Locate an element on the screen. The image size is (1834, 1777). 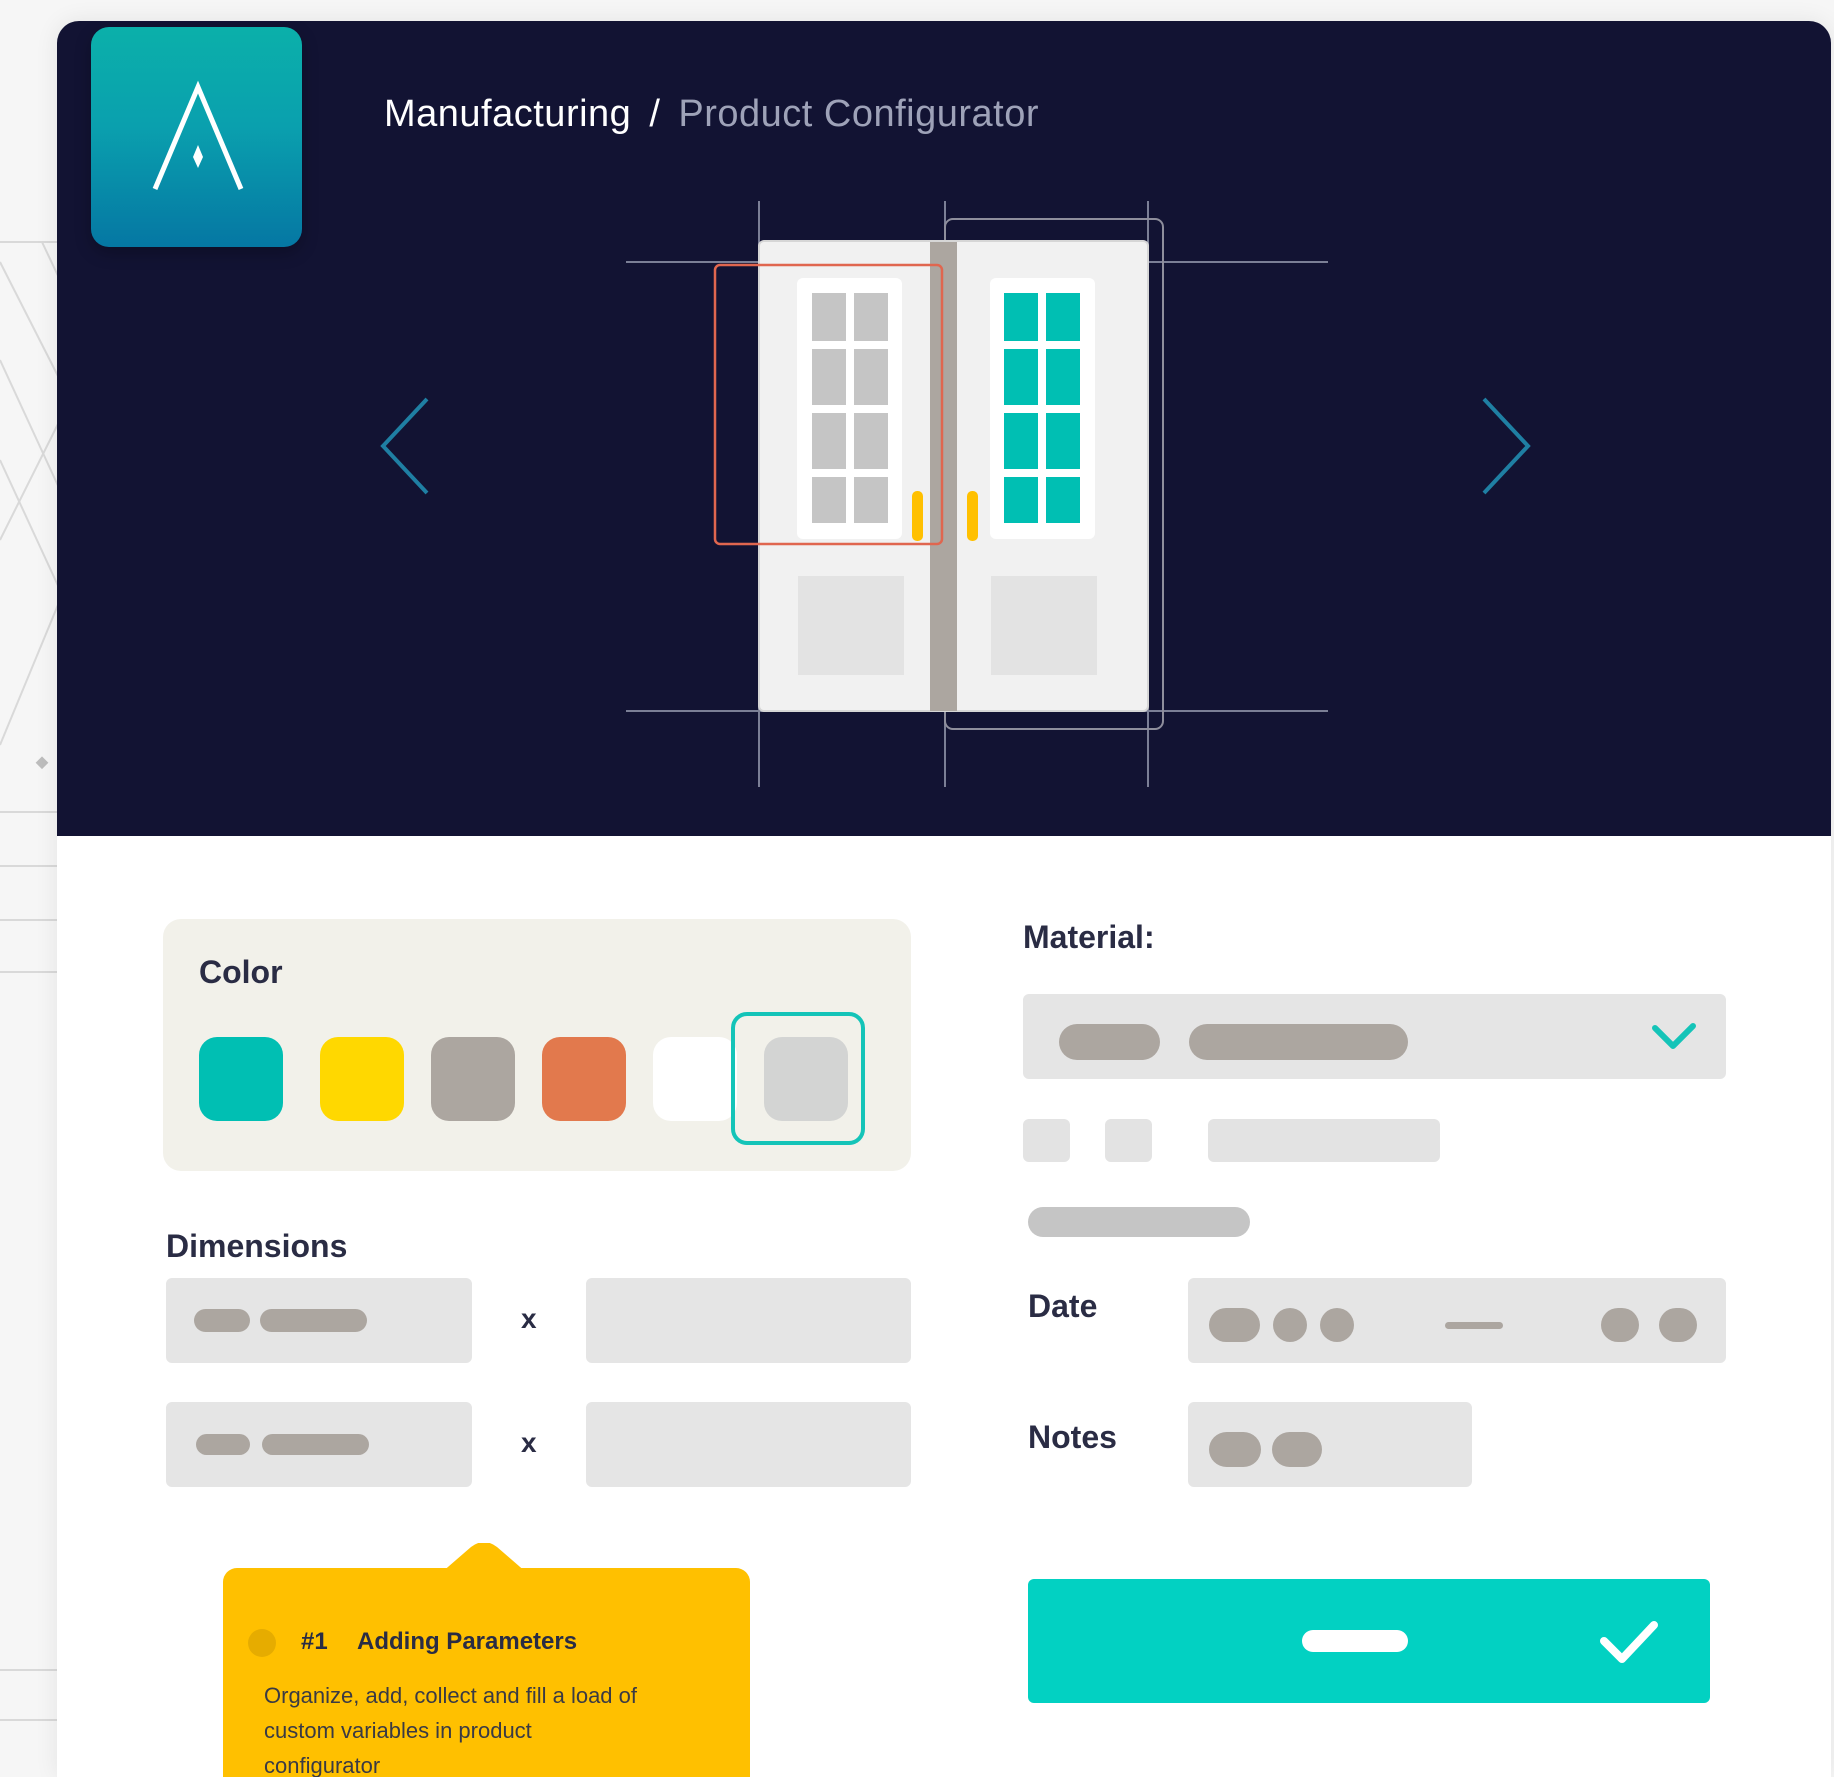
color-swatch-teal is located at coordinates (241, 1079).